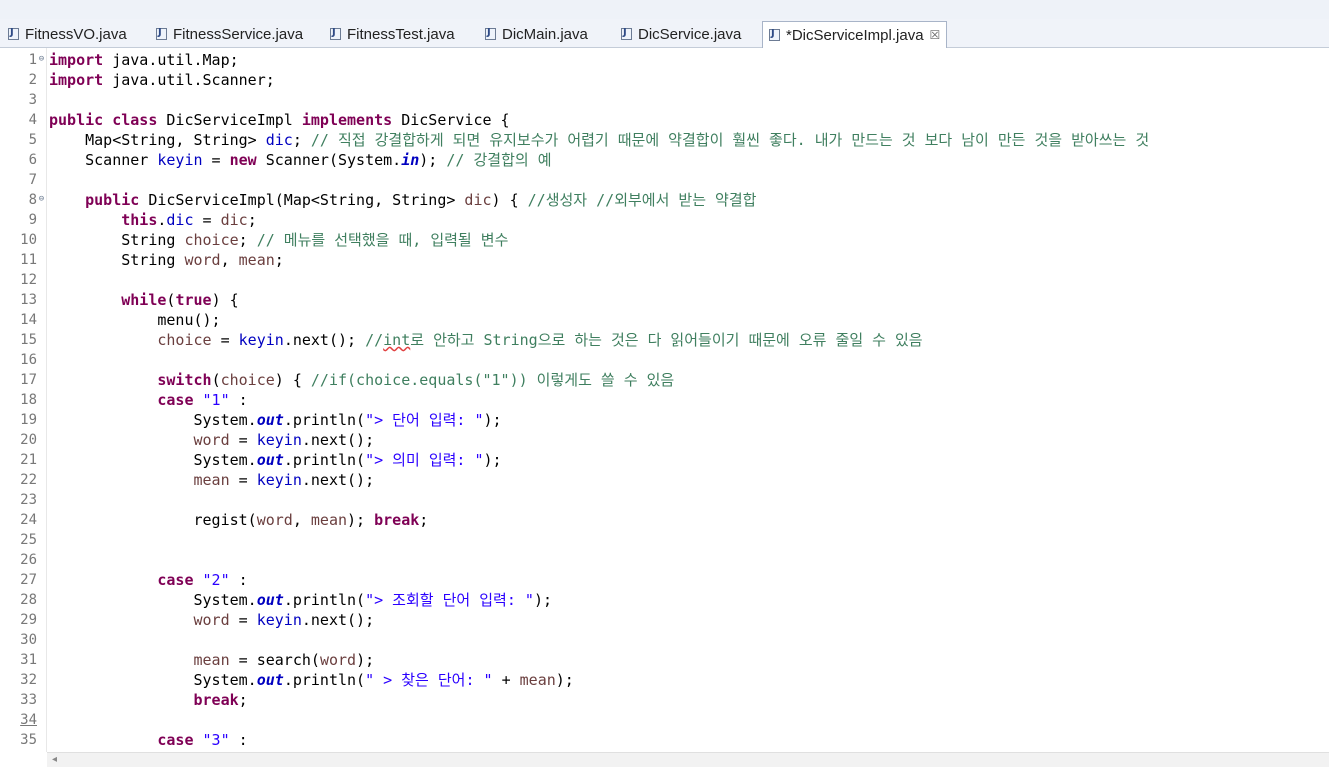  I want to click on code-token: keyin, so click(180, 160).